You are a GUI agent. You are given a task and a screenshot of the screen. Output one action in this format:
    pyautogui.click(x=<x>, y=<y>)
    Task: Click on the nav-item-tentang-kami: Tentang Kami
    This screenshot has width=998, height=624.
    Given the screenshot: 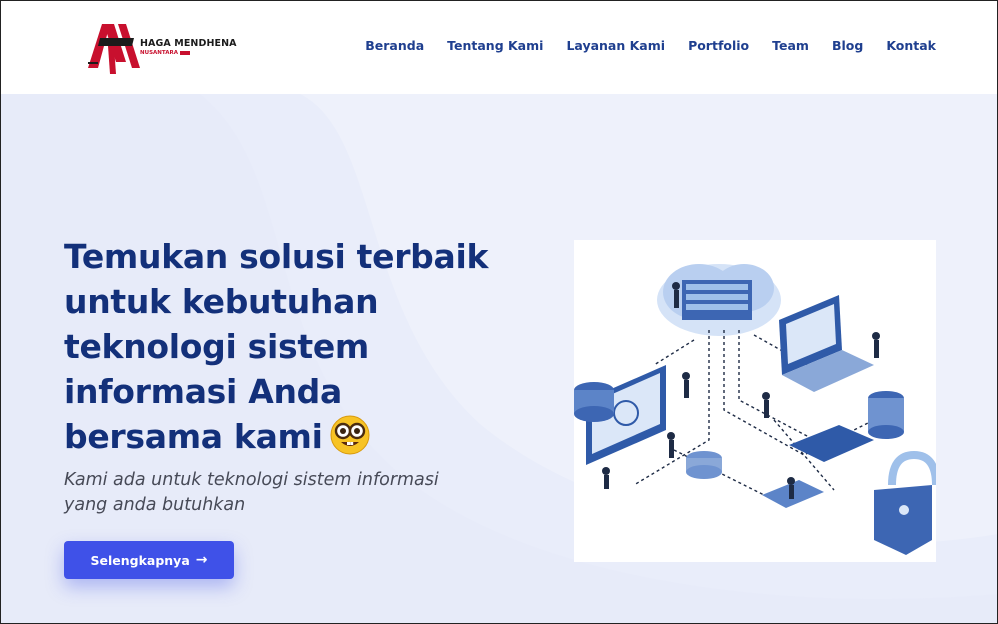 What is the action you would take?
    pyautogui.click(x=495, y=45)
    